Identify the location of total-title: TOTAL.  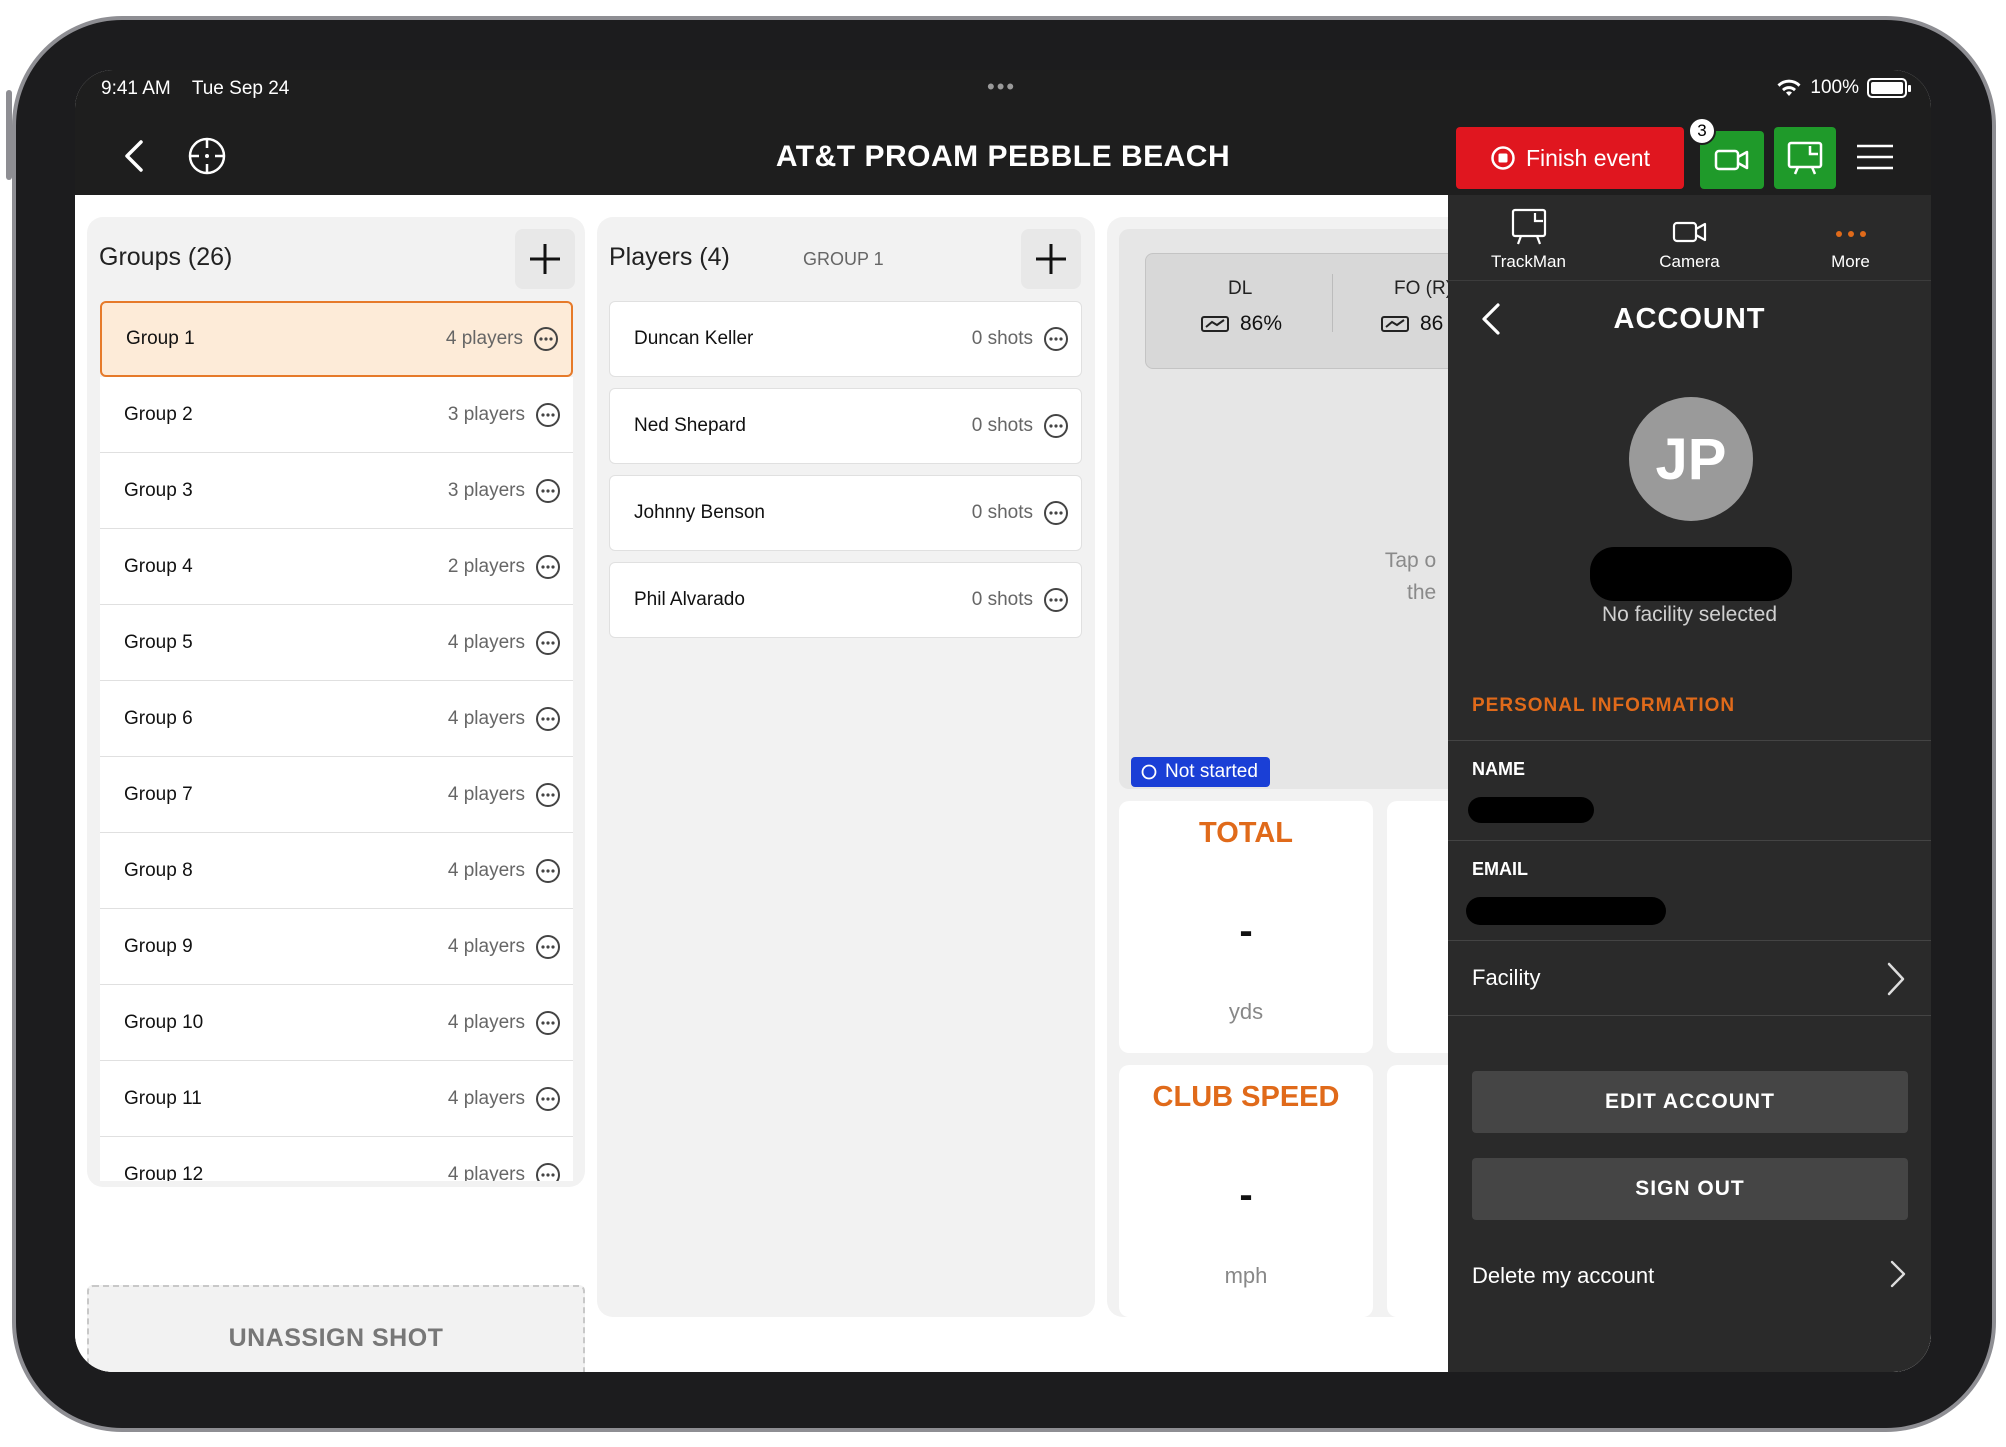
(1246, 833).